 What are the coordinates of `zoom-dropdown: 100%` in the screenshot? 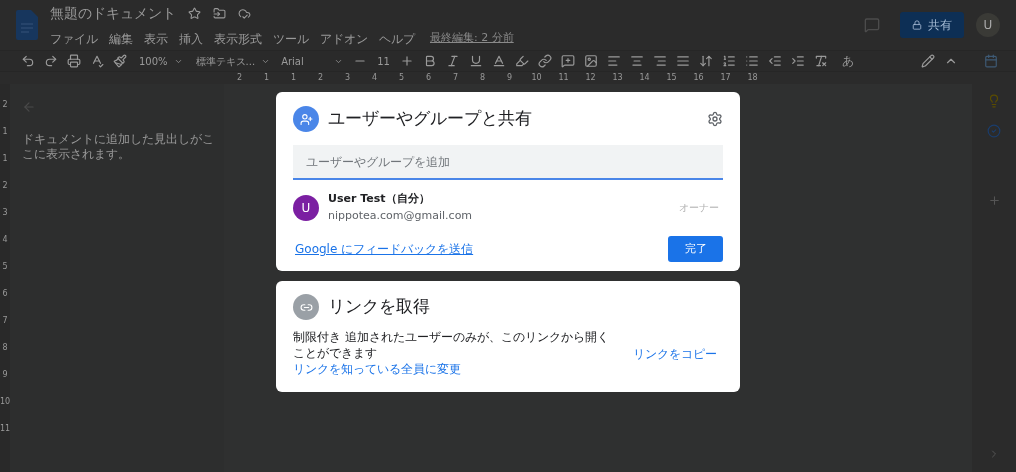 It's located at (161, 61).